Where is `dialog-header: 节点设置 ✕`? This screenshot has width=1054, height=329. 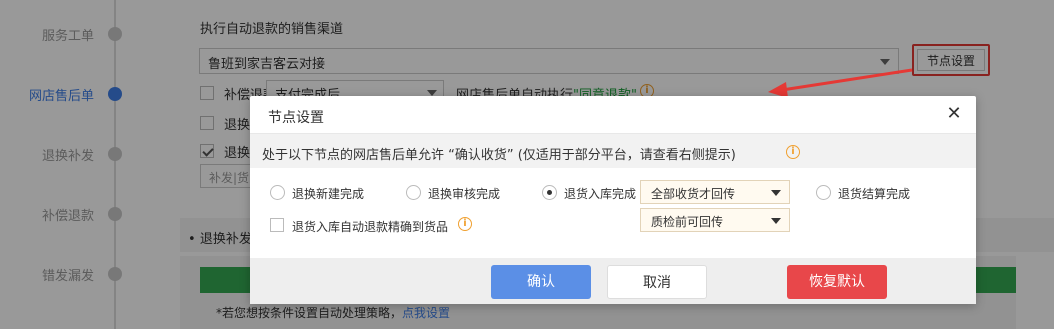 dialog-header: 节点设置 ✕ is located at coordinates (613, 115).